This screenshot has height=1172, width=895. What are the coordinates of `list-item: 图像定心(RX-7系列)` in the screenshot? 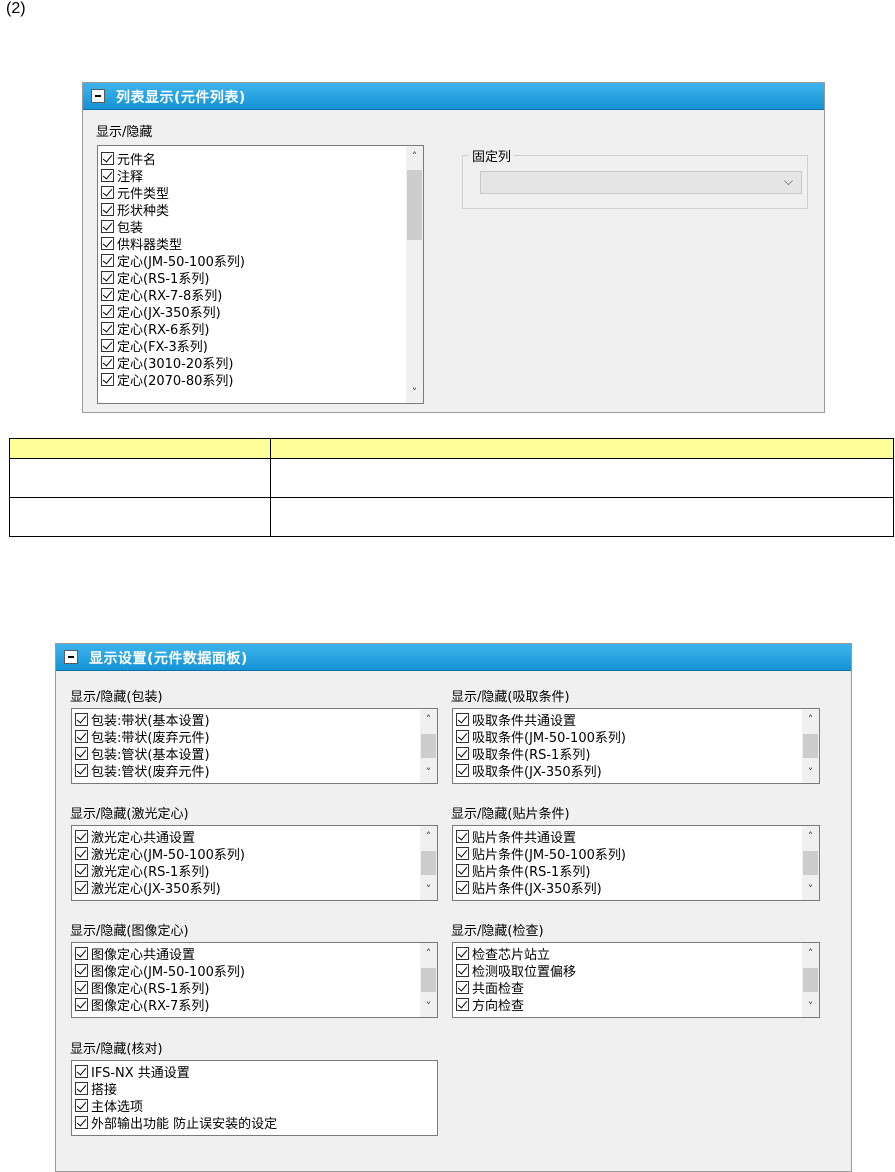 It's located at (142, 1005).